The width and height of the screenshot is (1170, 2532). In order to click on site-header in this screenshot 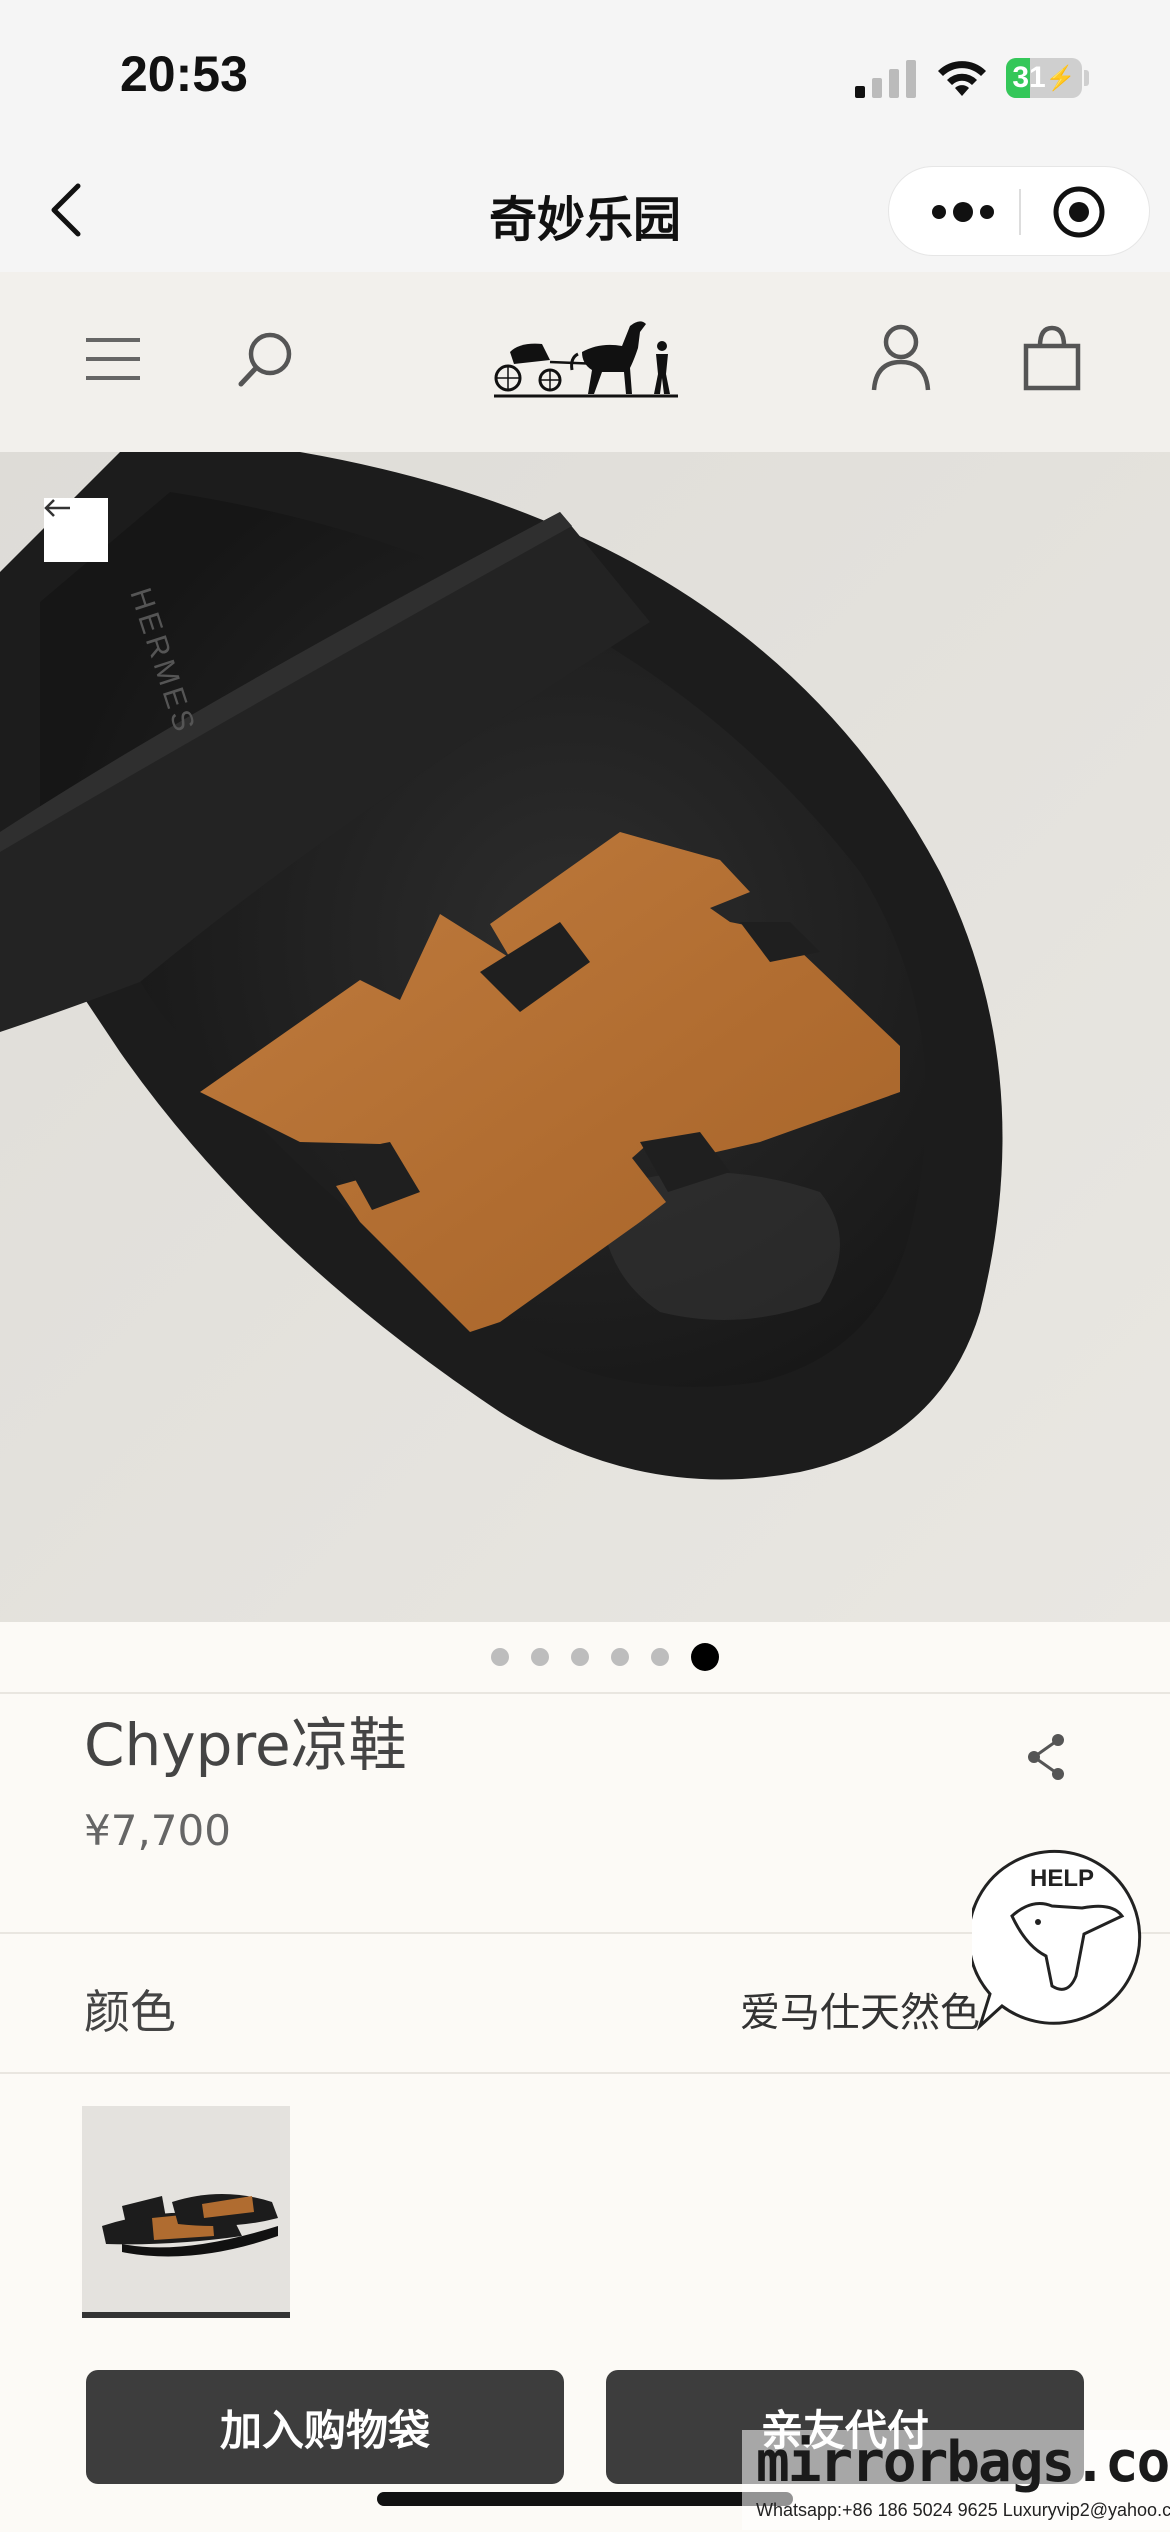, I will do `click(585, 362)`.